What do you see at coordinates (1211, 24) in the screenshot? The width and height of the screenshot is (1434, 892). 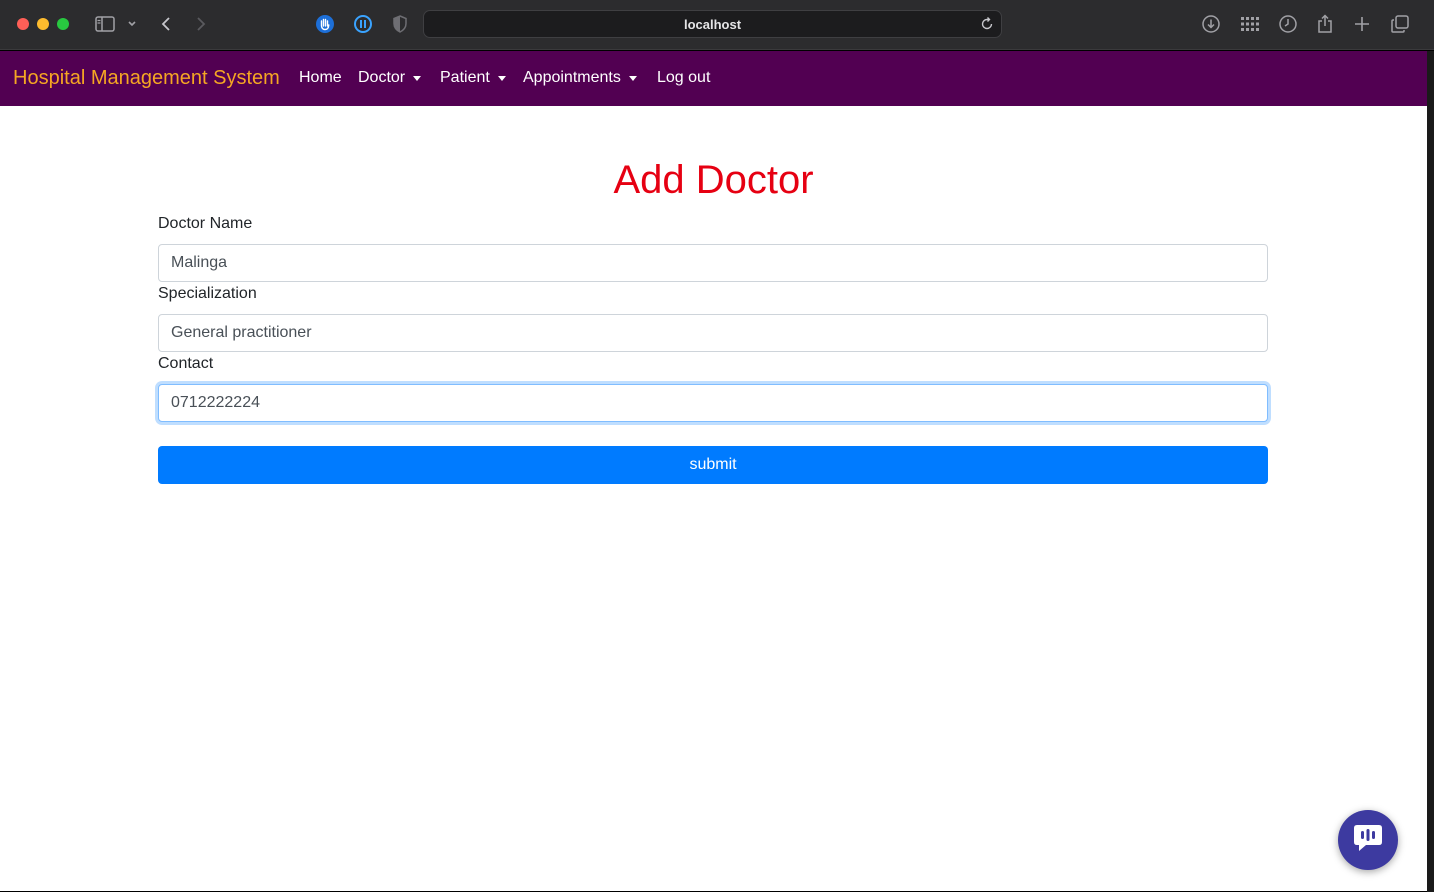 I see `download-icon` at bounding box center [1211, 24].